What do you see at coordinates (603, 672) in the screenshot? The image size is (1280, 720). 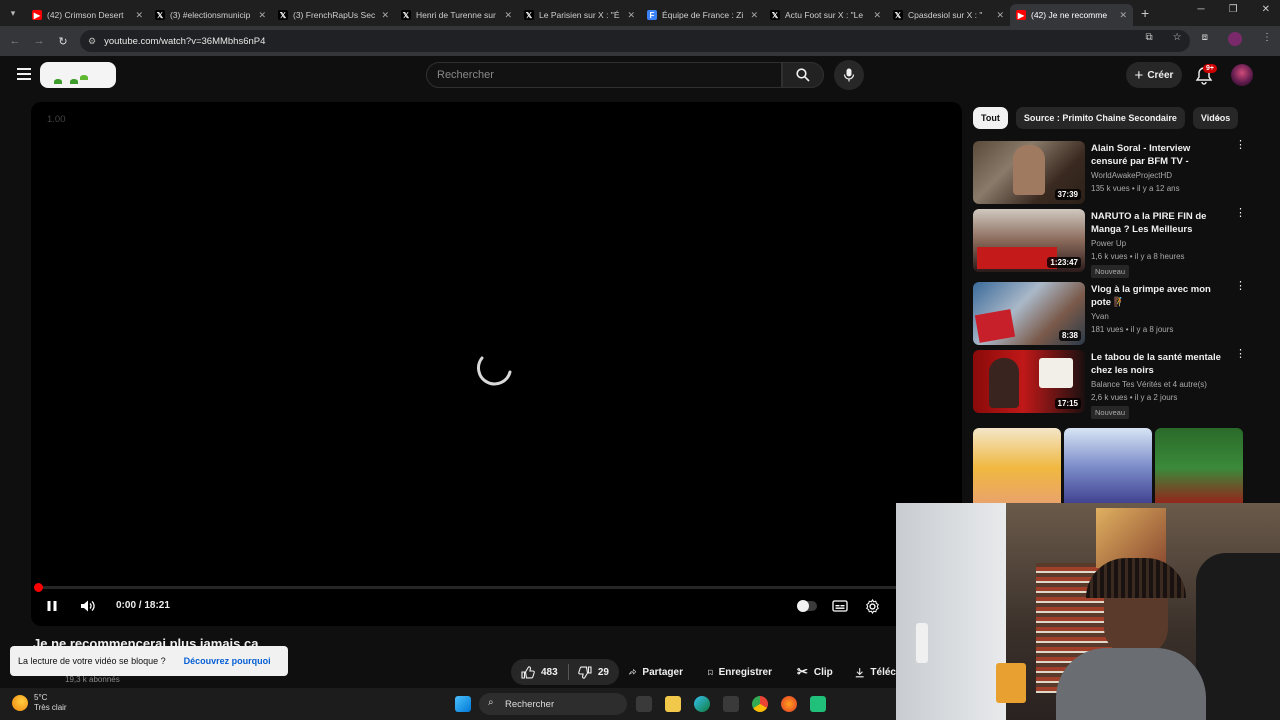 I see `dislike-count: 29` at bounding box center [603, 672].